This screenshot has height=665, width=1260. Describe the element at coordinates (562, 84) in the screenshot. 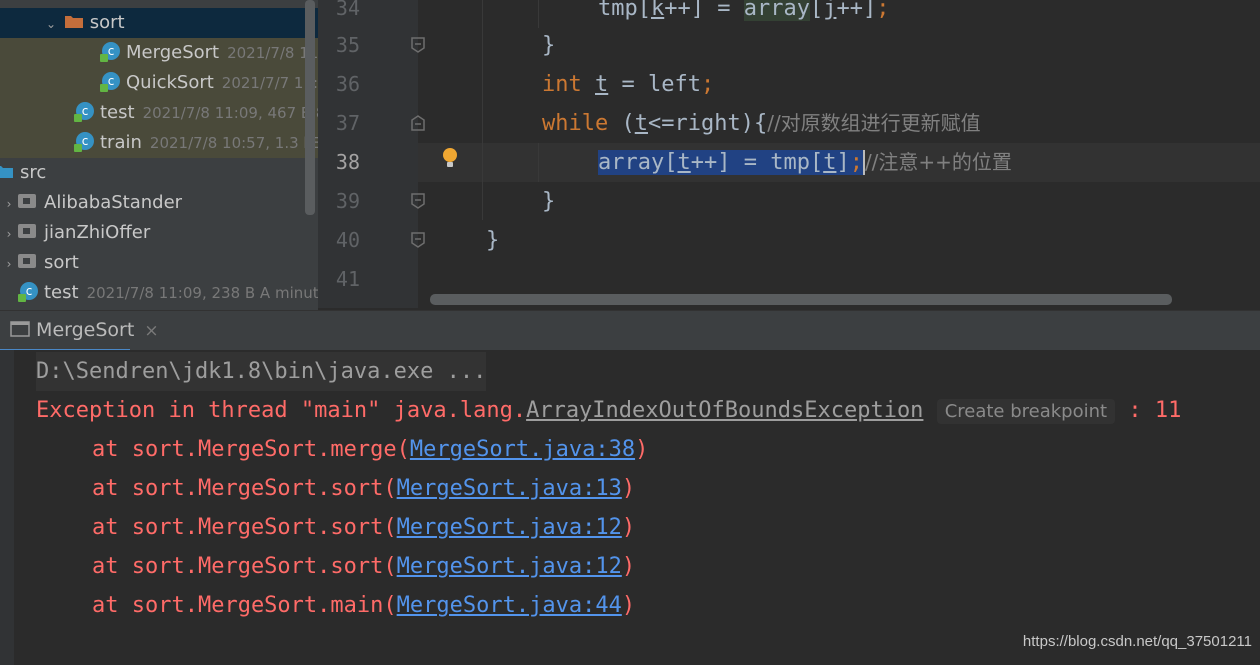

I see `code-token: int` at that location.